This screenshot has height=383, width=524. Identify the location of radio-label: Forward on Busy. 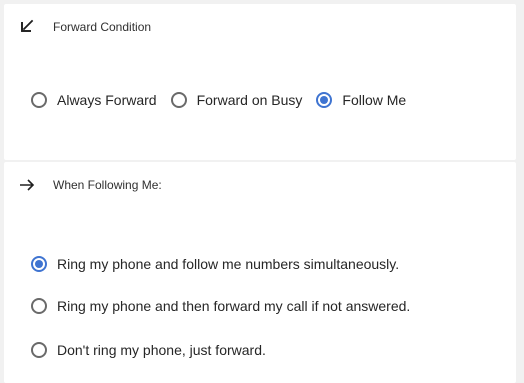
(249, 100).